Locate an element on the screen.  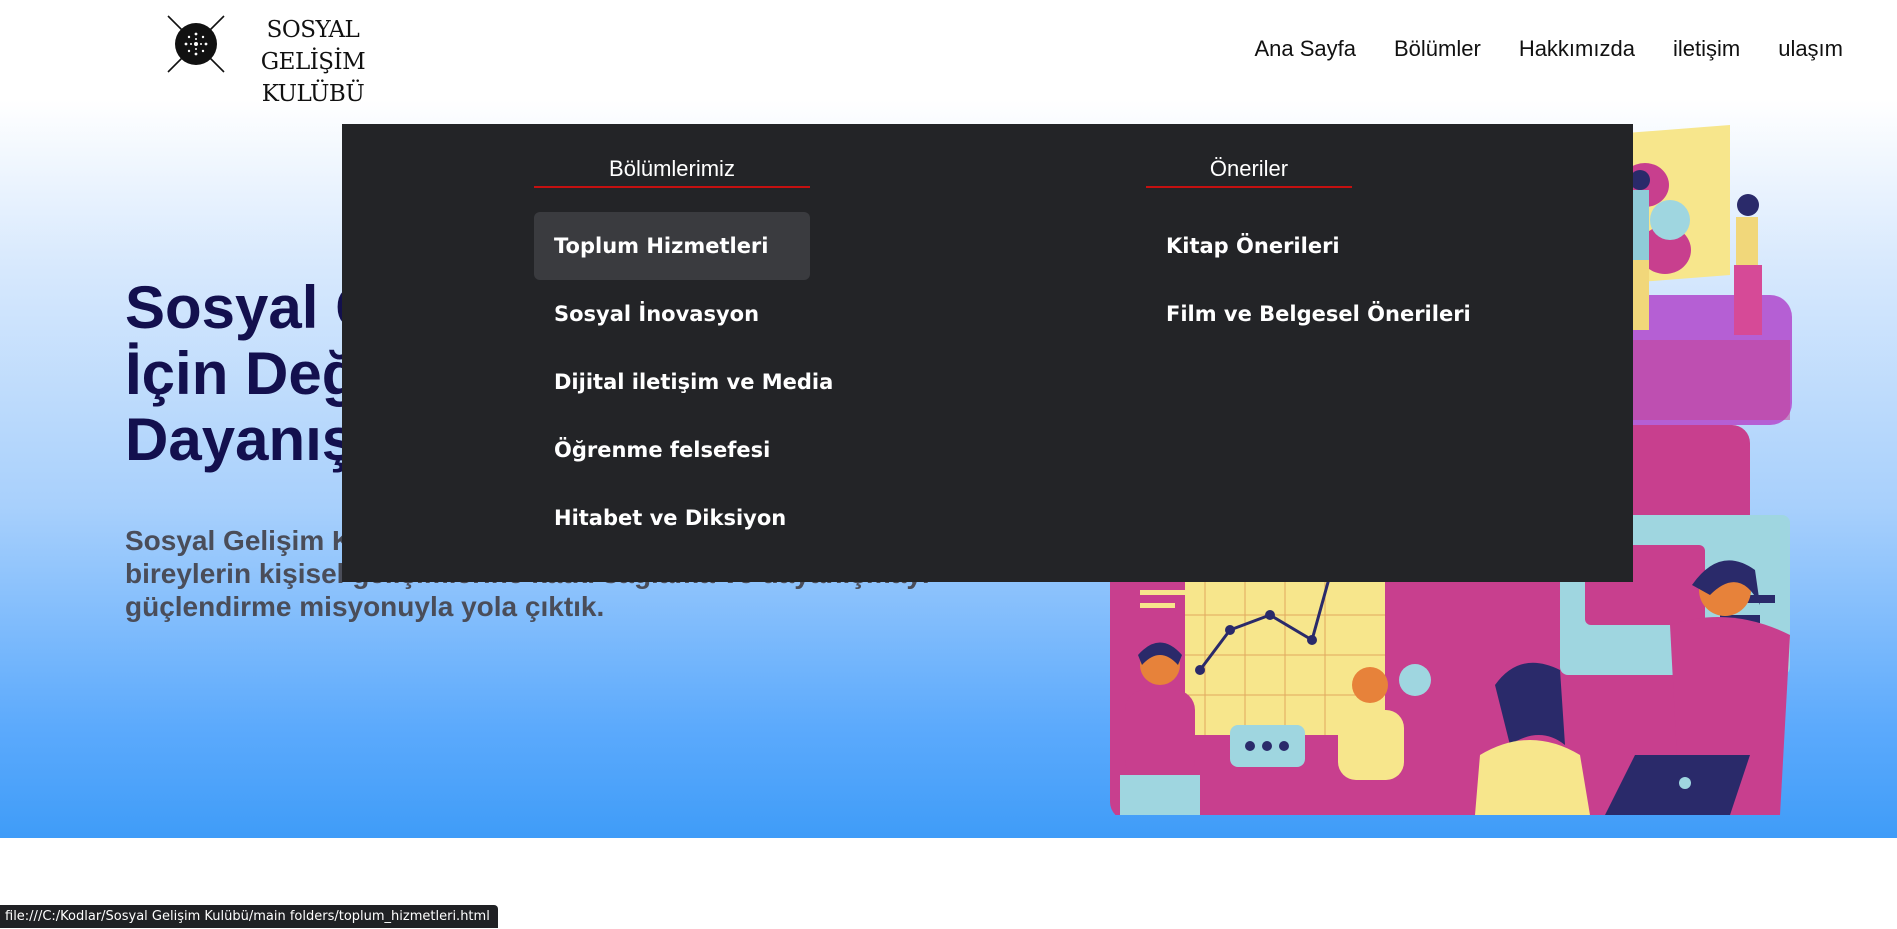
club-logo: SOSYAL GELİŞİM KULÜBÜ is located at coordinates (282, 59).